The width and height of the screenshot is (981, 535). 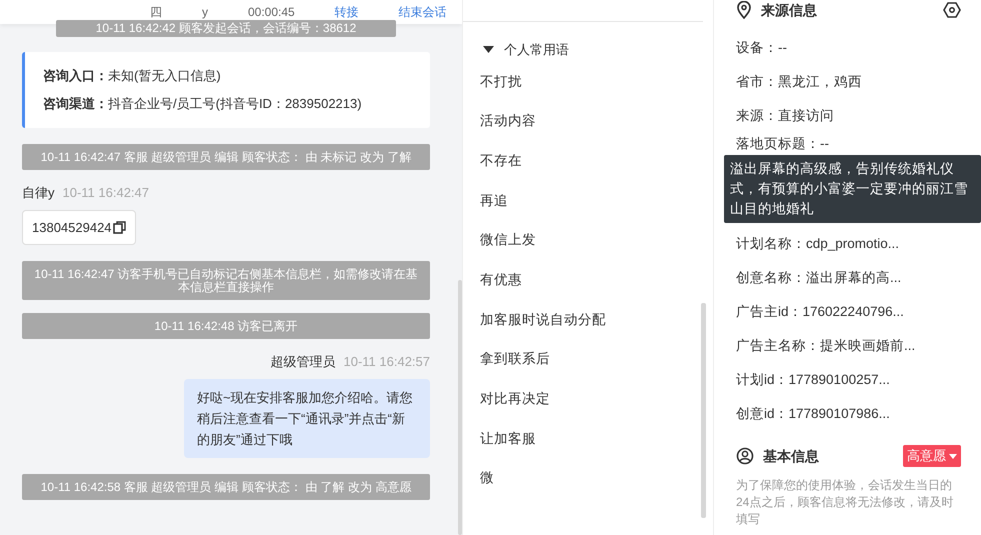 I want to click on message-bubble: 好哒~现在安排客服加您介绍哈。请您稍后注意查看一下“通讯录”并点击“新的朋友”通过下哦, so click(x=307, y=418).